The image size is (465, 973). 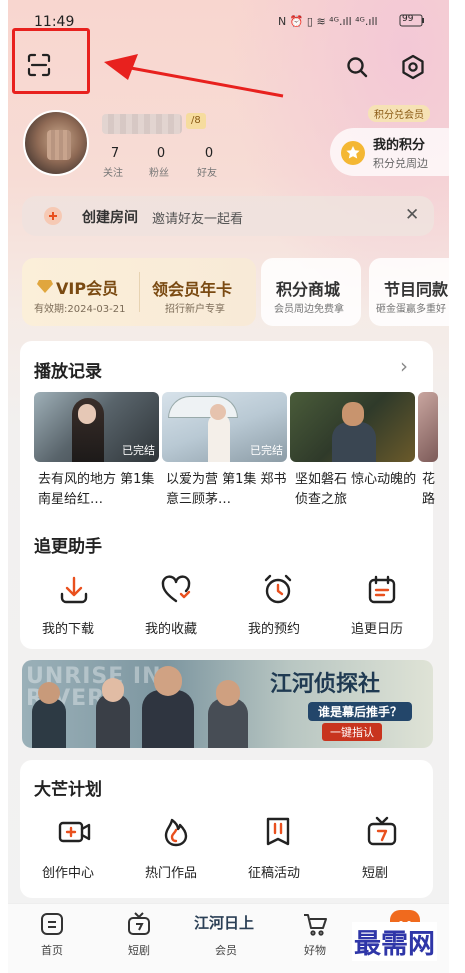 I want to click on svg-text: N ⏰ ▯ ≋ ⁴ᴳ.ıll ⁴ᴳ.ıll, so click(x=328, y=21).